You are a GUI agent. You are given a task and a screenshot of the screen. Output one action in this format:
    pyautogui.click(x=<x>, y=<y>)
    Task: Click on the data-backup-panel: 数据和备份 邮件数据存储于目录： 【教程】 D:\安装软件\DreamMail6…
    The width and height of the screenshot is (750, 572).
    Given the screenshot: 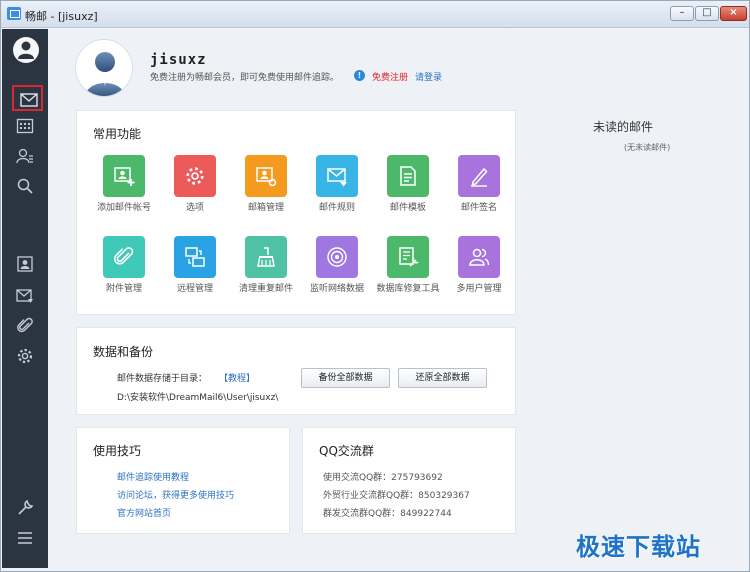 What is the action you would take?
    pyautogui.click(x=296, y=371)
    